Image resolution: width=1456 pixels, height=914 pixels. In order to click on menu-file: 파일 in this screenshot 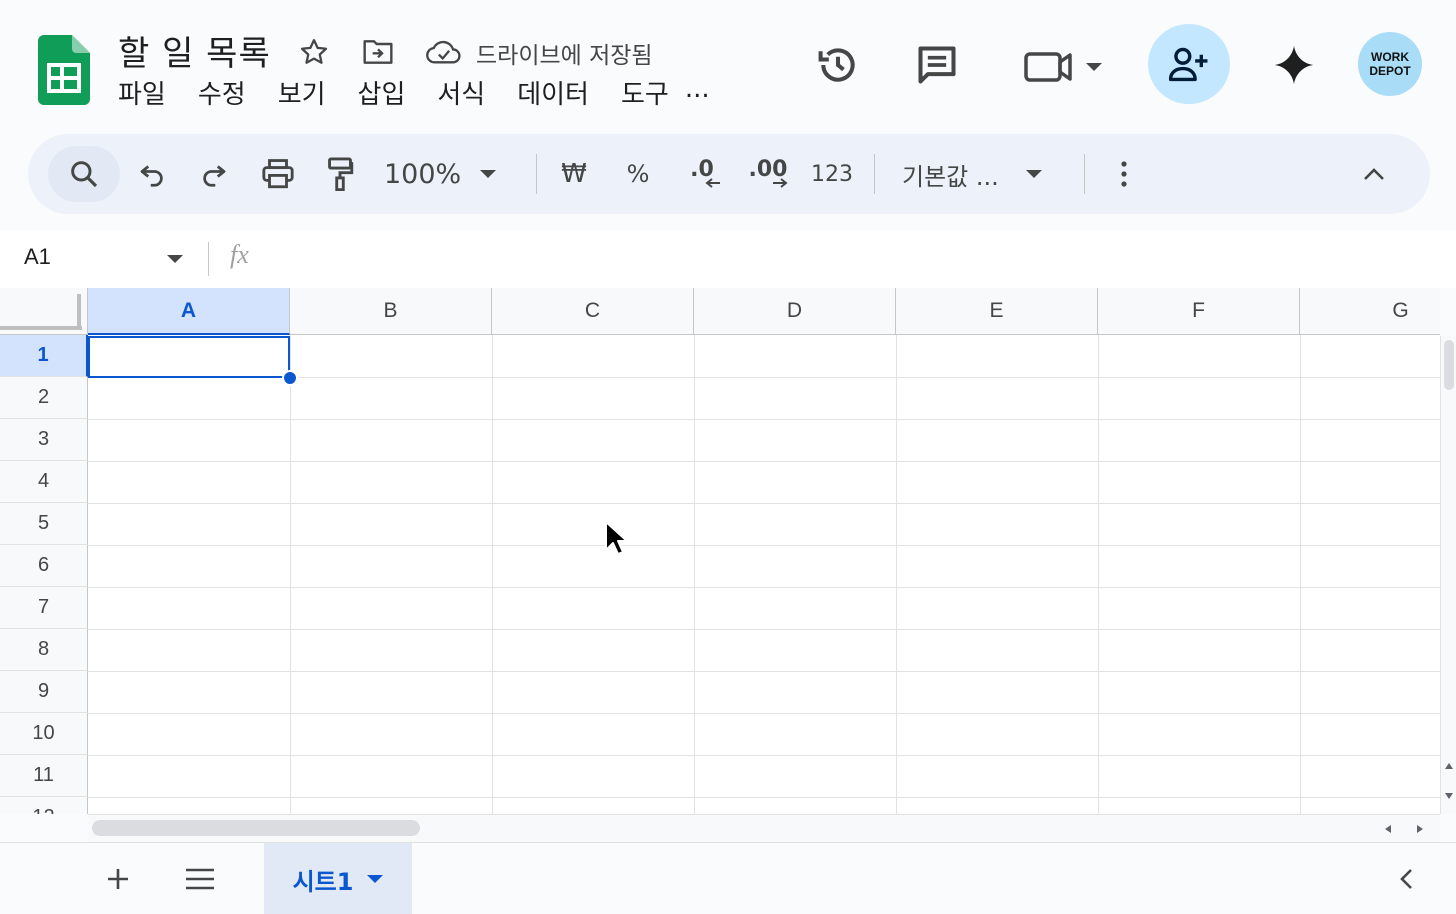, I will do `click(142, 92)`.